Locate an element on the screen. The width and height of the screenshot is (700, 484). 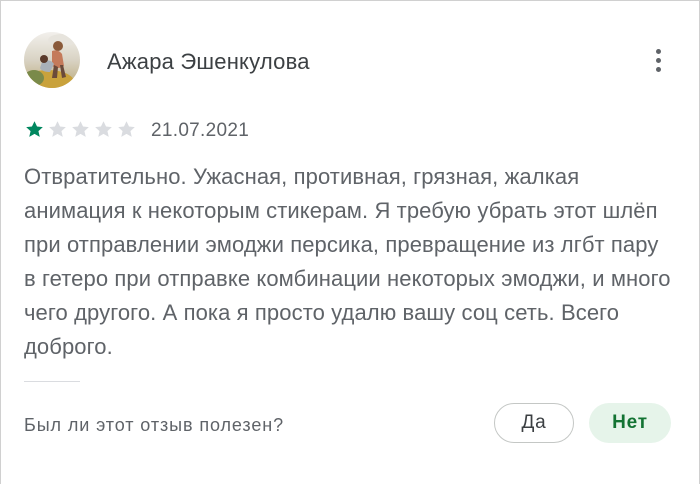
helpful-question: Был ли этот отзыв полезен? is located at coordinates (154, 425).